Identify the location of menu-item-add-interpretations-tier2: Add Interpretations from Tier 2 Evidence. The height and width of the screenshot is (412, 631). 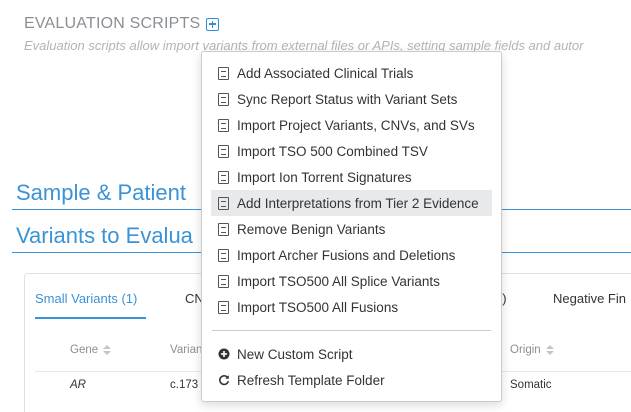
(351, 203).